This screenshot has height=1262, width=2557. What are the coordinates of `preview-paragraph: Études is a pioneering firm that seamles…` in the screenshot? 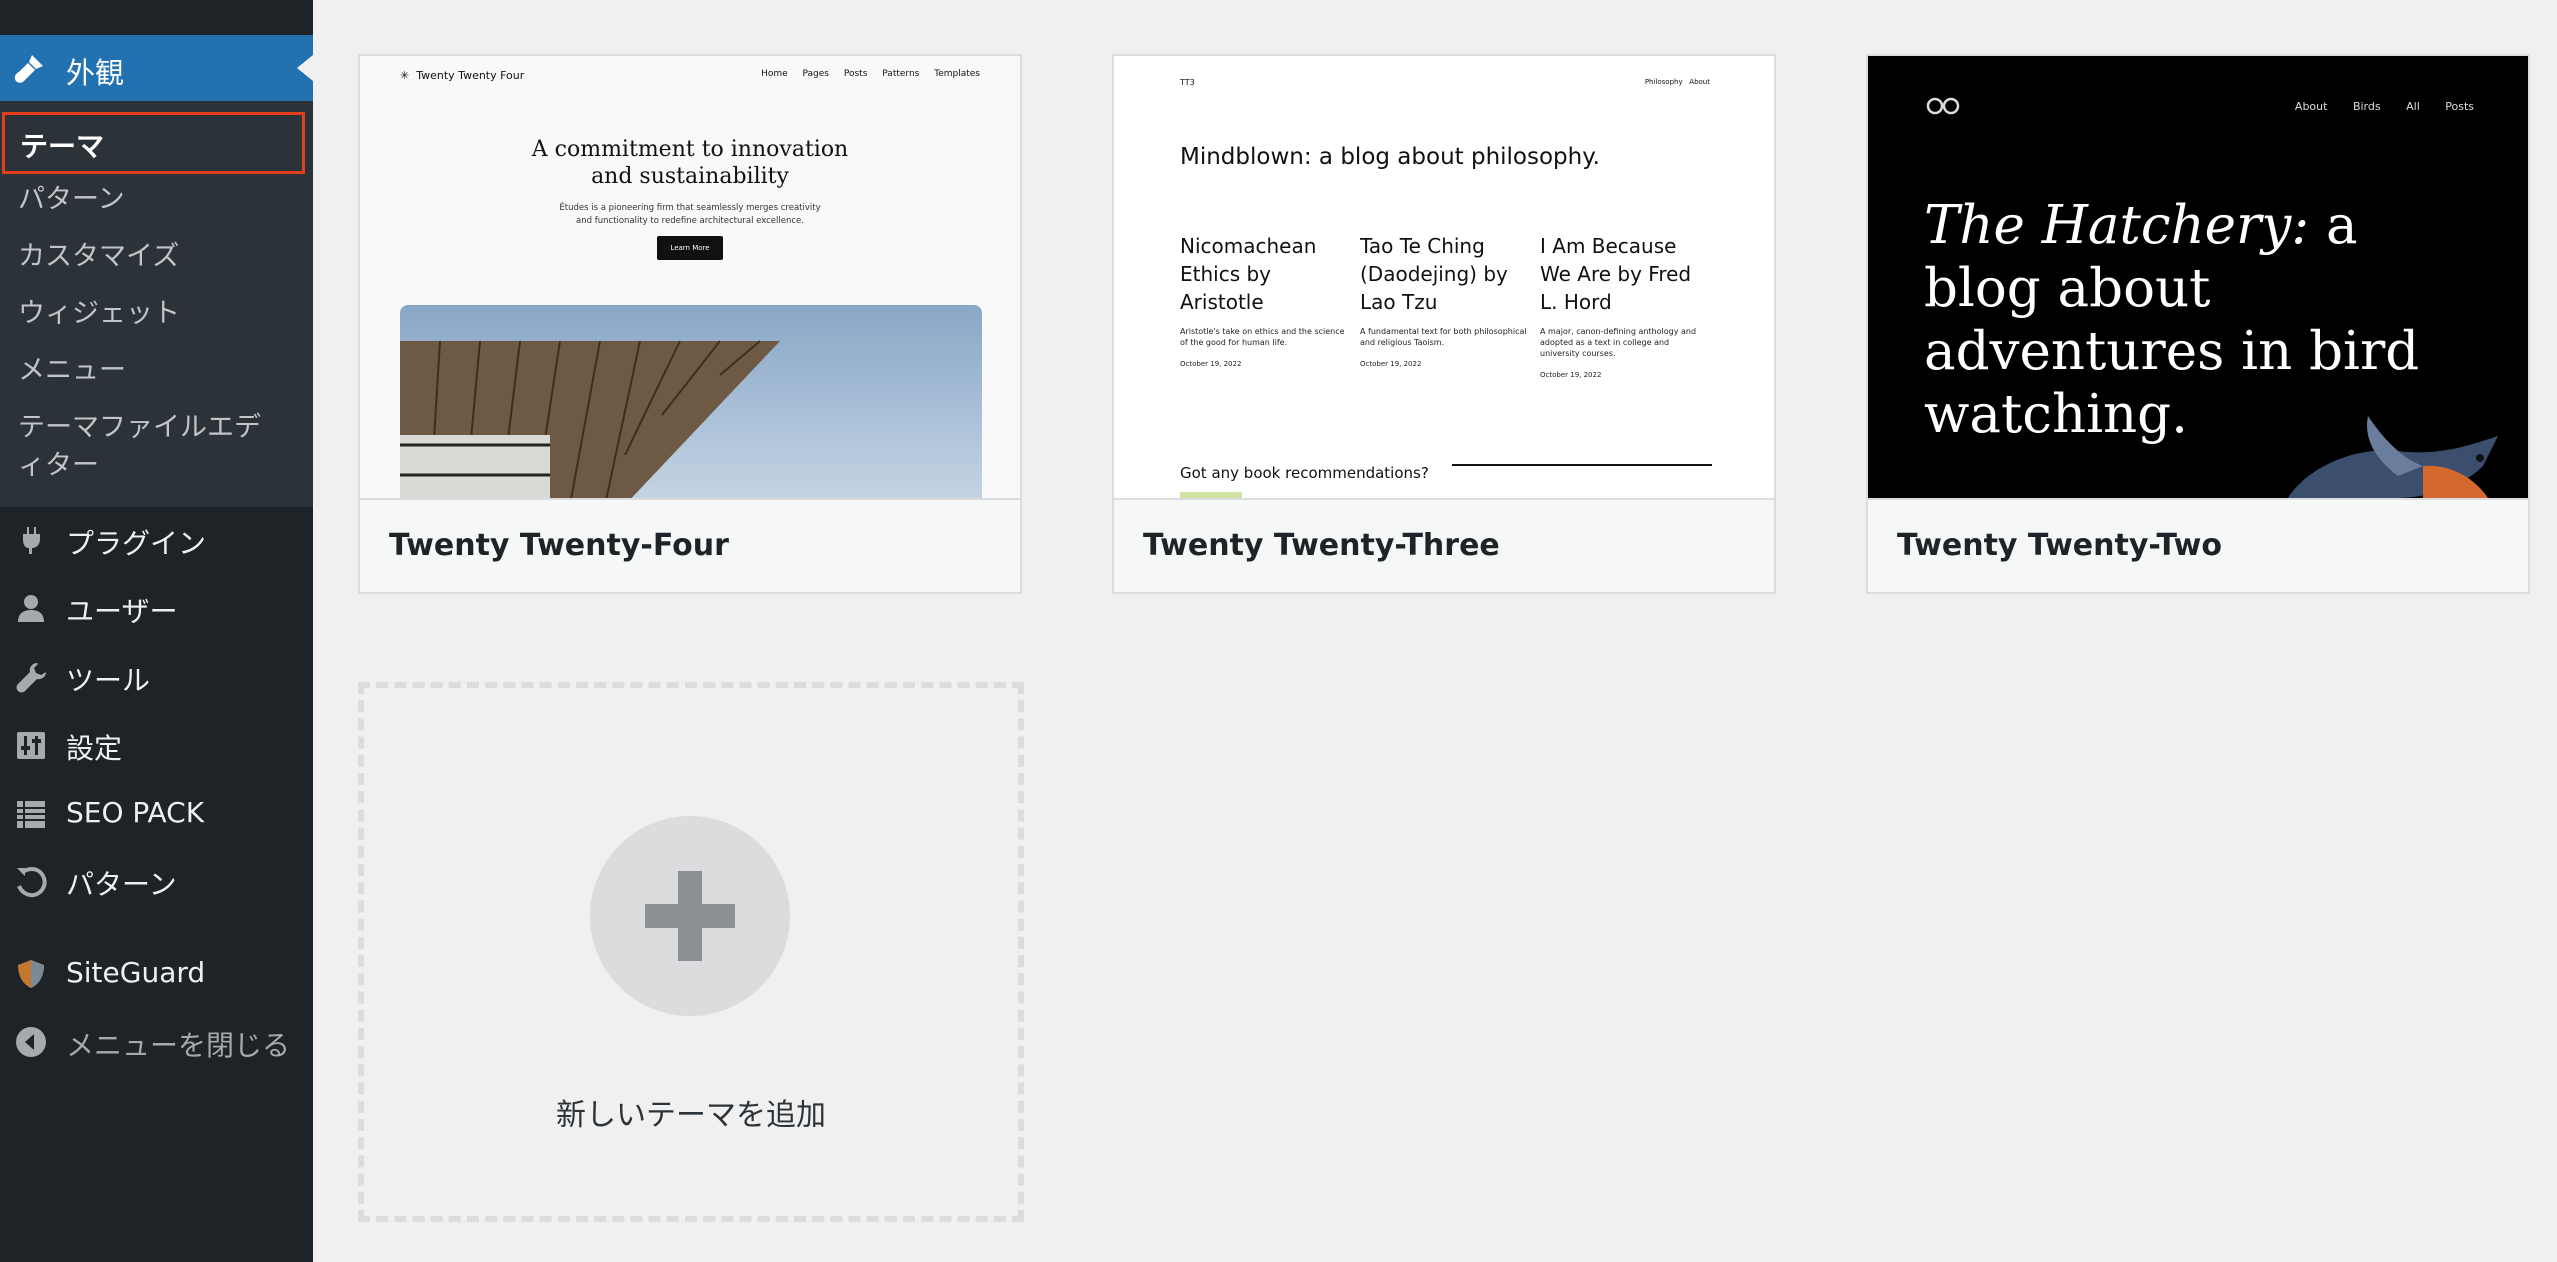 It's located at (690, 214).